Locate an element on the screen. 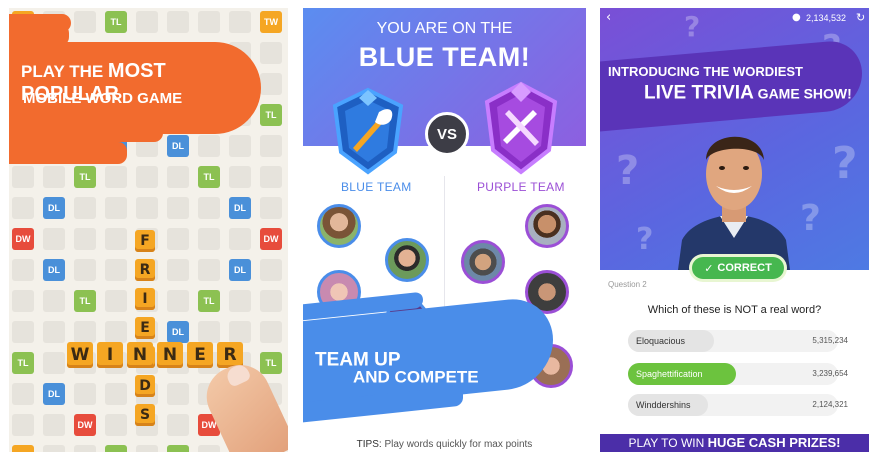 The image size is (870, 452). tips-text: TIPS: Play words quickly for max points is located at coordinates (444, 444).